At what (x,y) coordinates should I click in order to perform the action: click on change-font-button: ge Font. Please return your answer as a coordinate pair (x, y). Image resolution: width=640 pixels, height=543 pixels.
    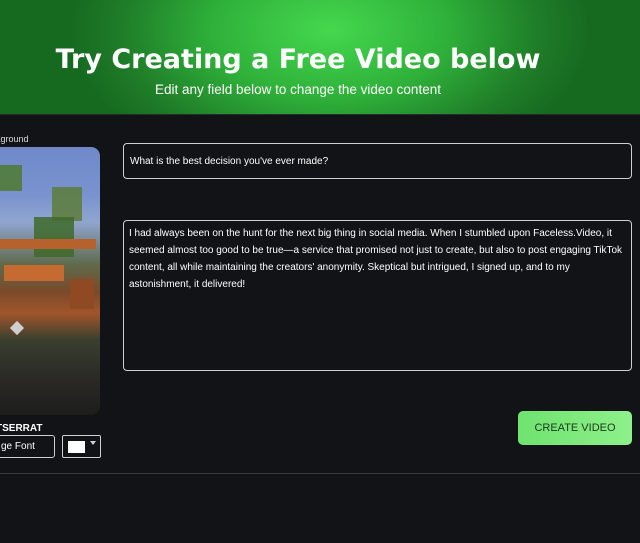
    Looking at the image, I should click on (27, 446).